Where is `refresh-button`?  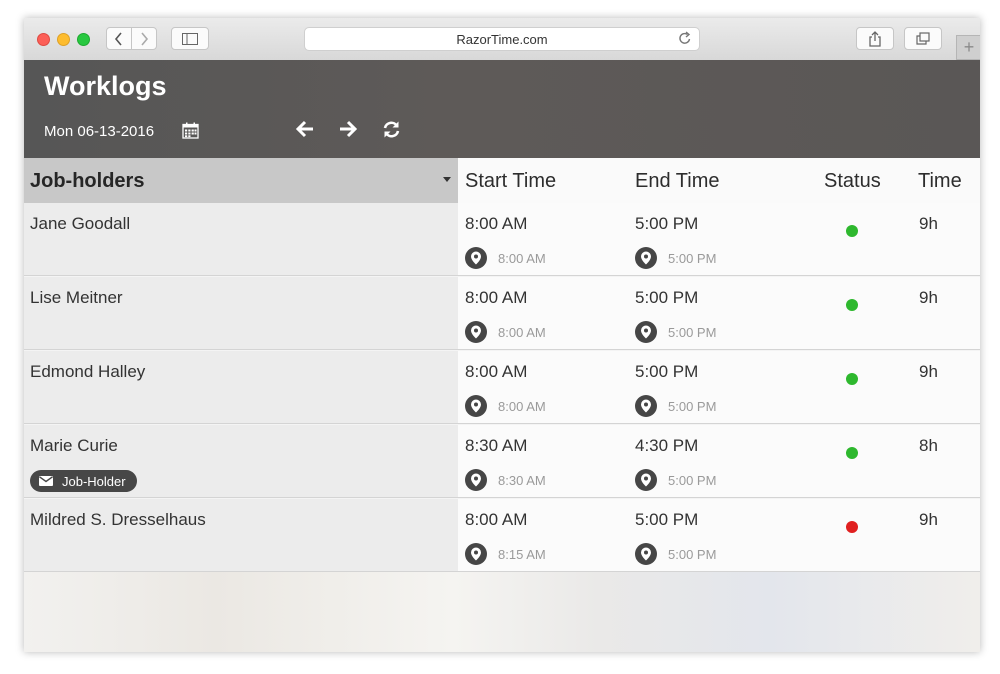 refresh-button is located at coordinates (391, 132).